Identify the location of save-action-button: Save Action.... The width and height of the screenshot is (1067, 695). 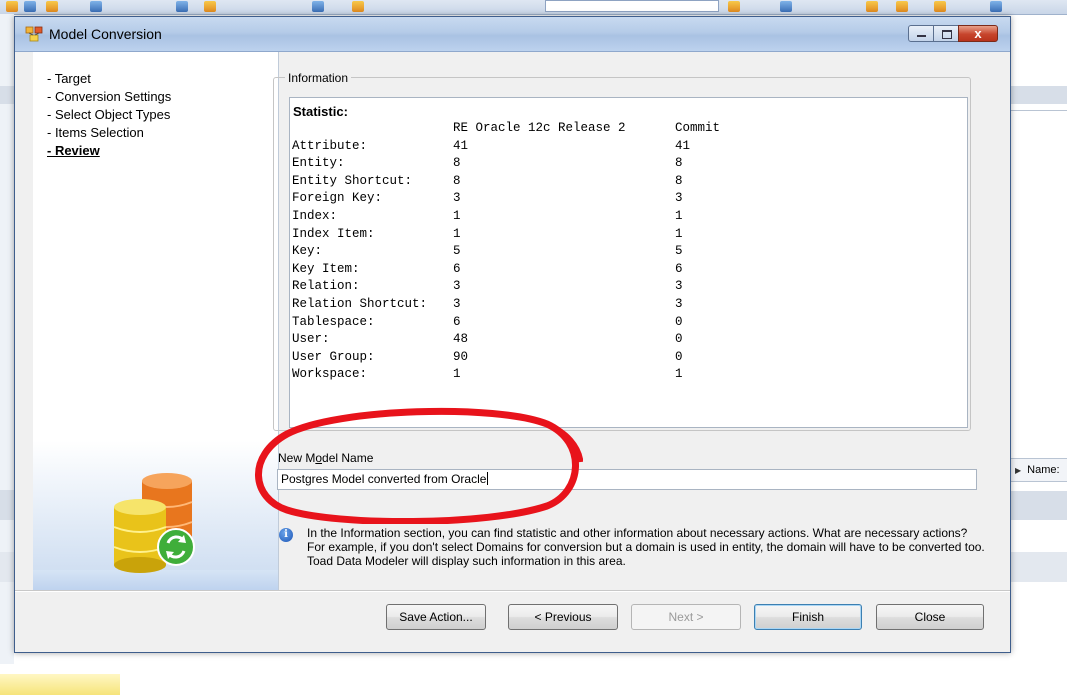
(436, 617).